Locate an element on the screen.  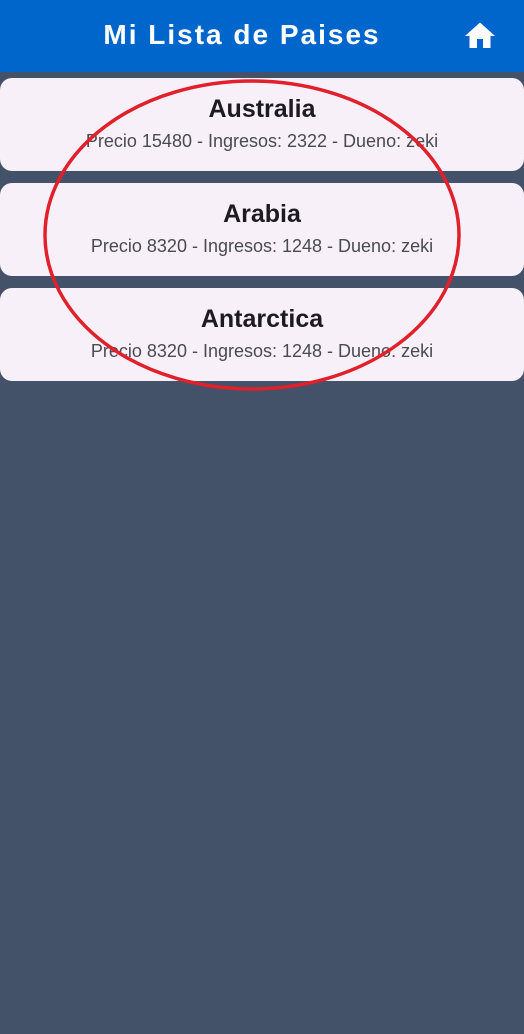
country-name: Arabia is located at coordinates (262, 214).